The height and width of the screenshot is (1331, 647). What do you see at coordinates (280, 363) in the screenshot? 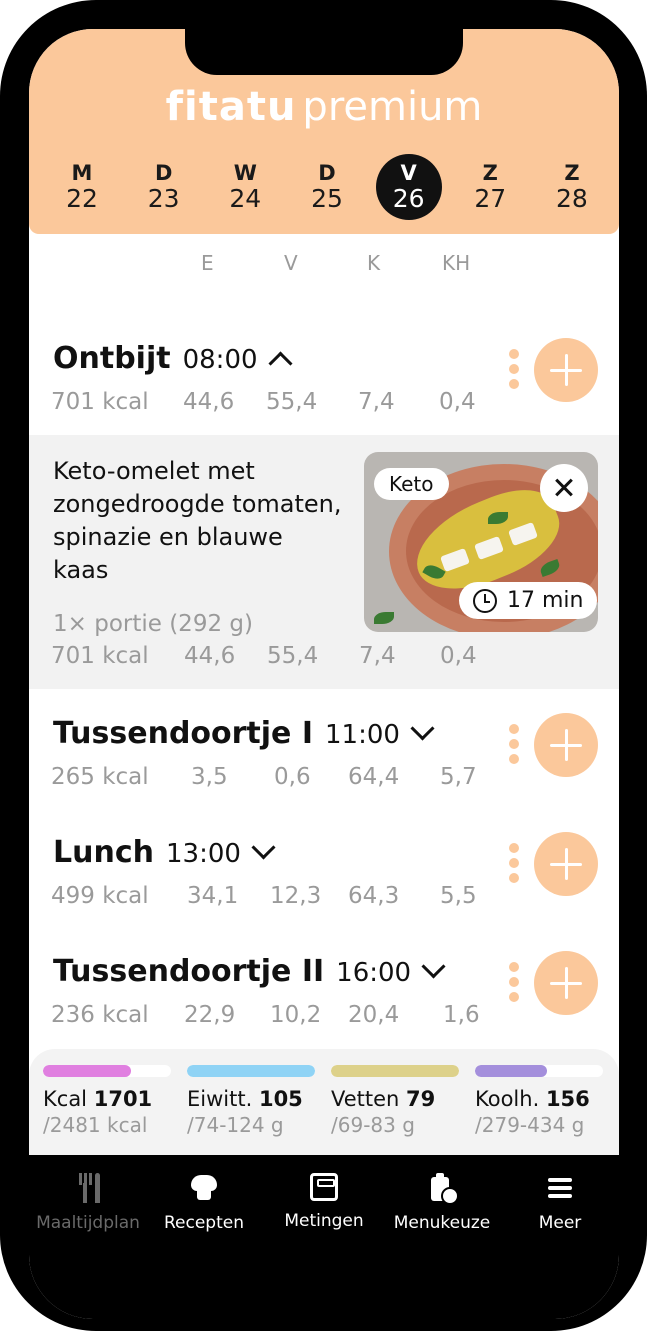
I see `chevron-up-icon` at bounding box center [280, 363].